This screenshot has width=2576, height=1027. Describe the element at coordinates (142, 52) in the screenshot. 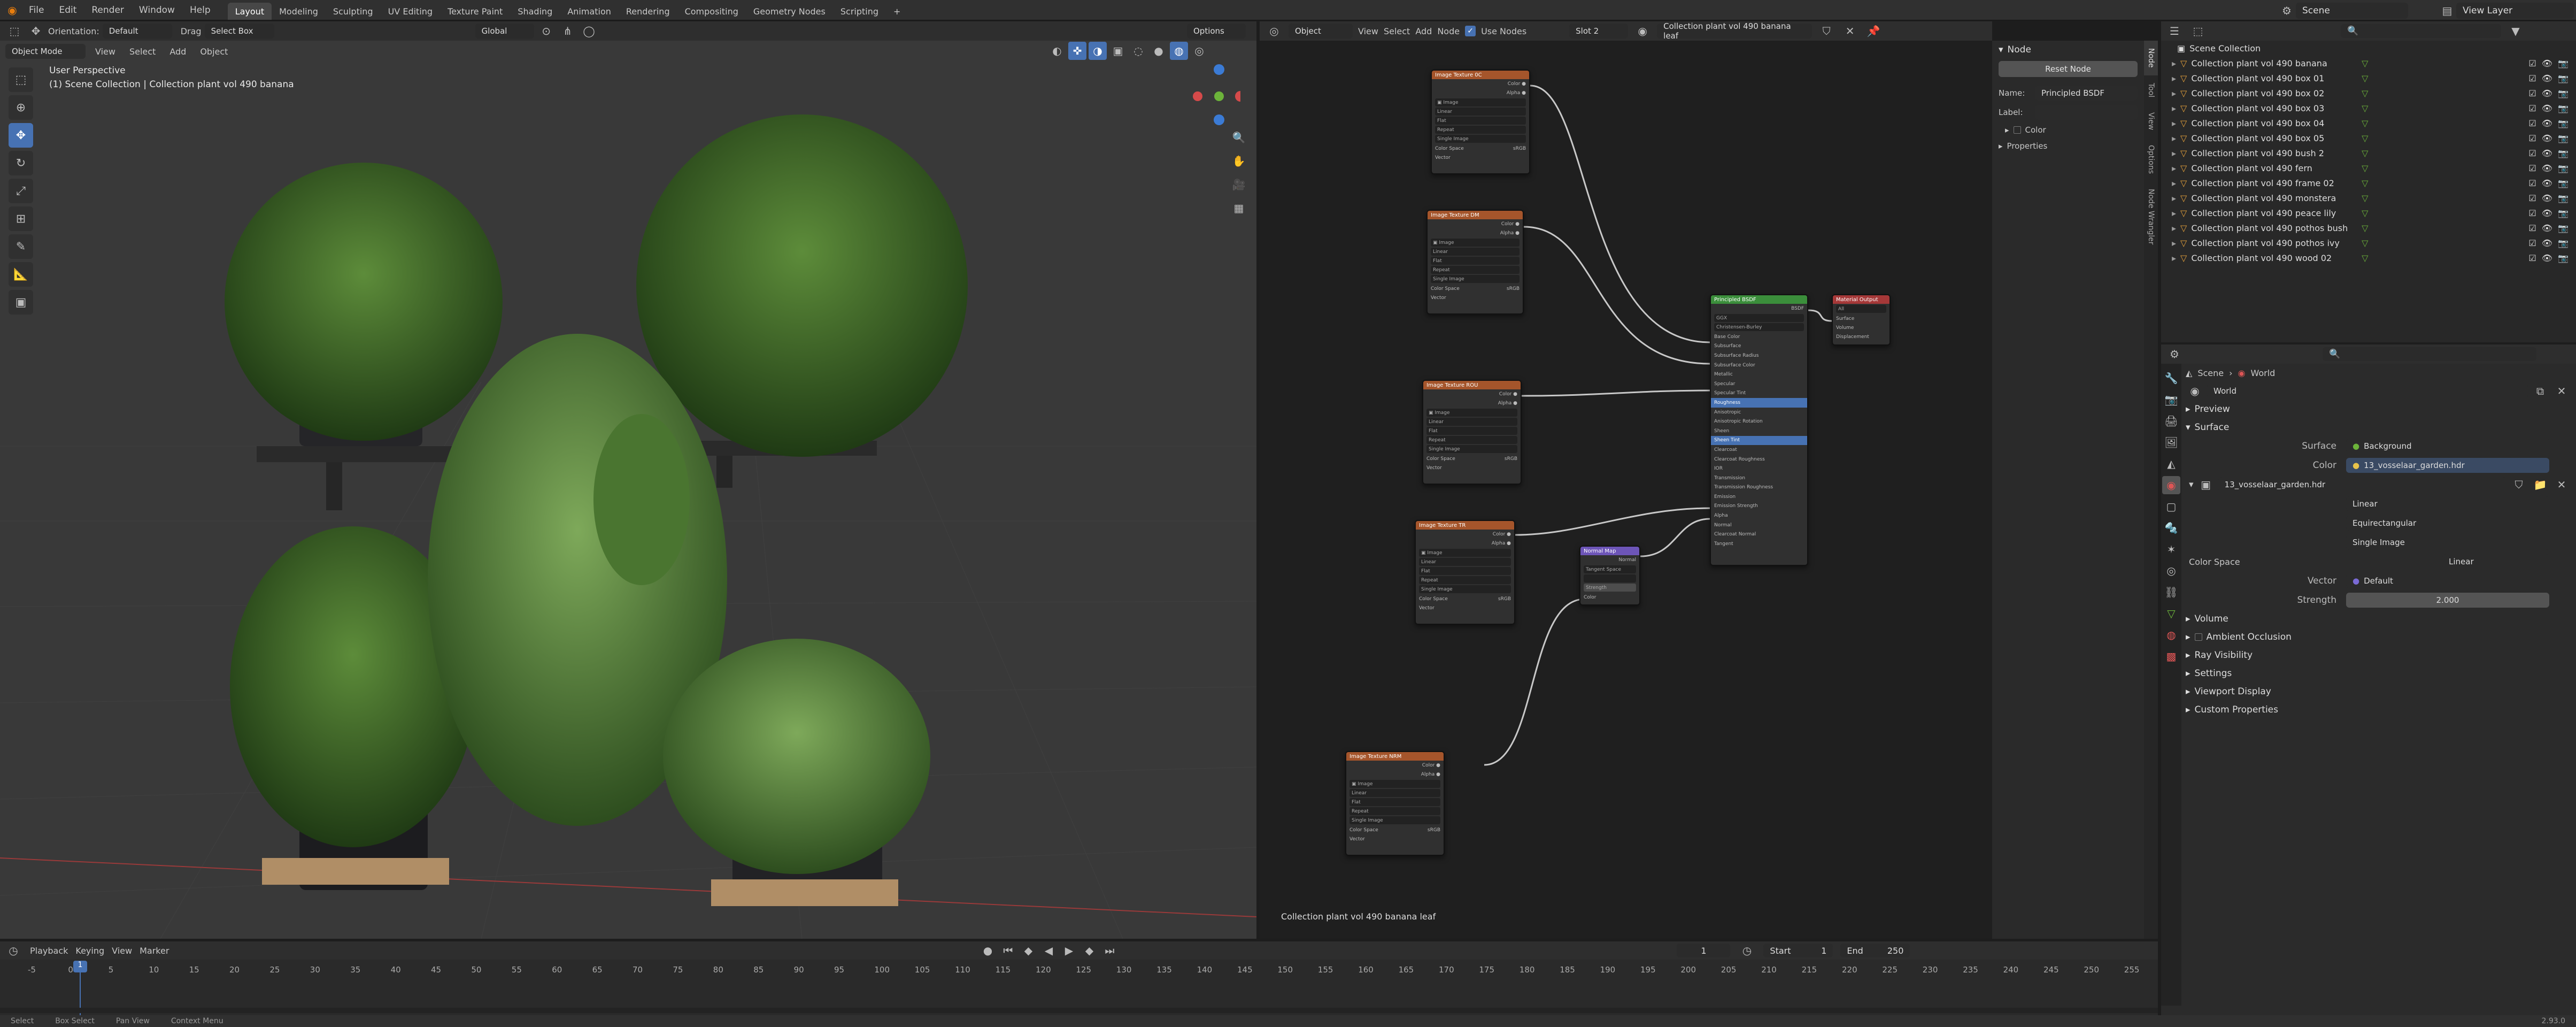

I see `vp-menu-select: Select` at that location.